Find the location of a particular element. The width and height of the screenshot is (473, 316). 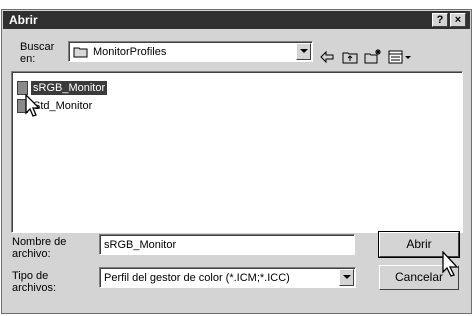

arrow-left-icon is located at coordinates (327, 57).